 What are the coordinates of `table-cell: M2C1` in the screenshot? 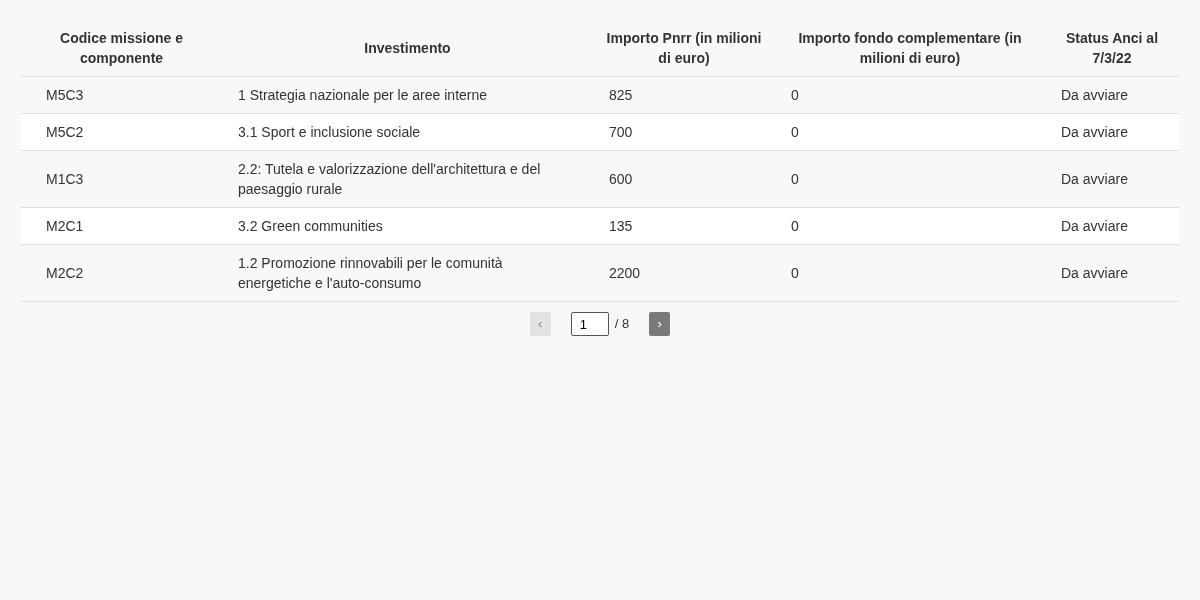 It's located at (121, 226).